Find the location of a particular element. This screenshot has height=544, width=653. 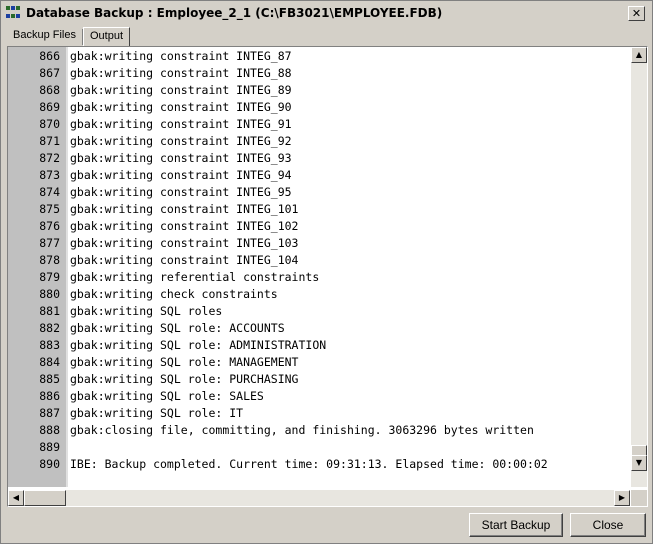

output-line: gbak:writing constraint INTEG_90 is located at coordinates (181, 107).